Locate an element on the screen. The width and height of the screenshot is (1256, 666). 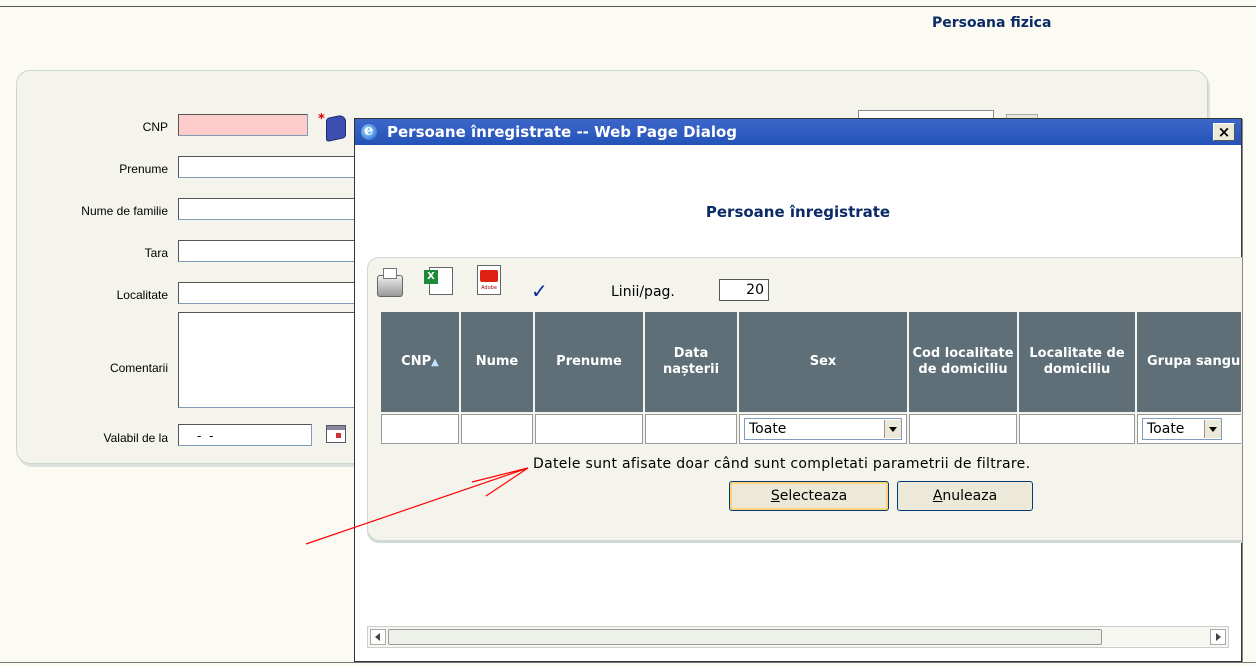
calendar-icon is located at coordinates (336, 434).